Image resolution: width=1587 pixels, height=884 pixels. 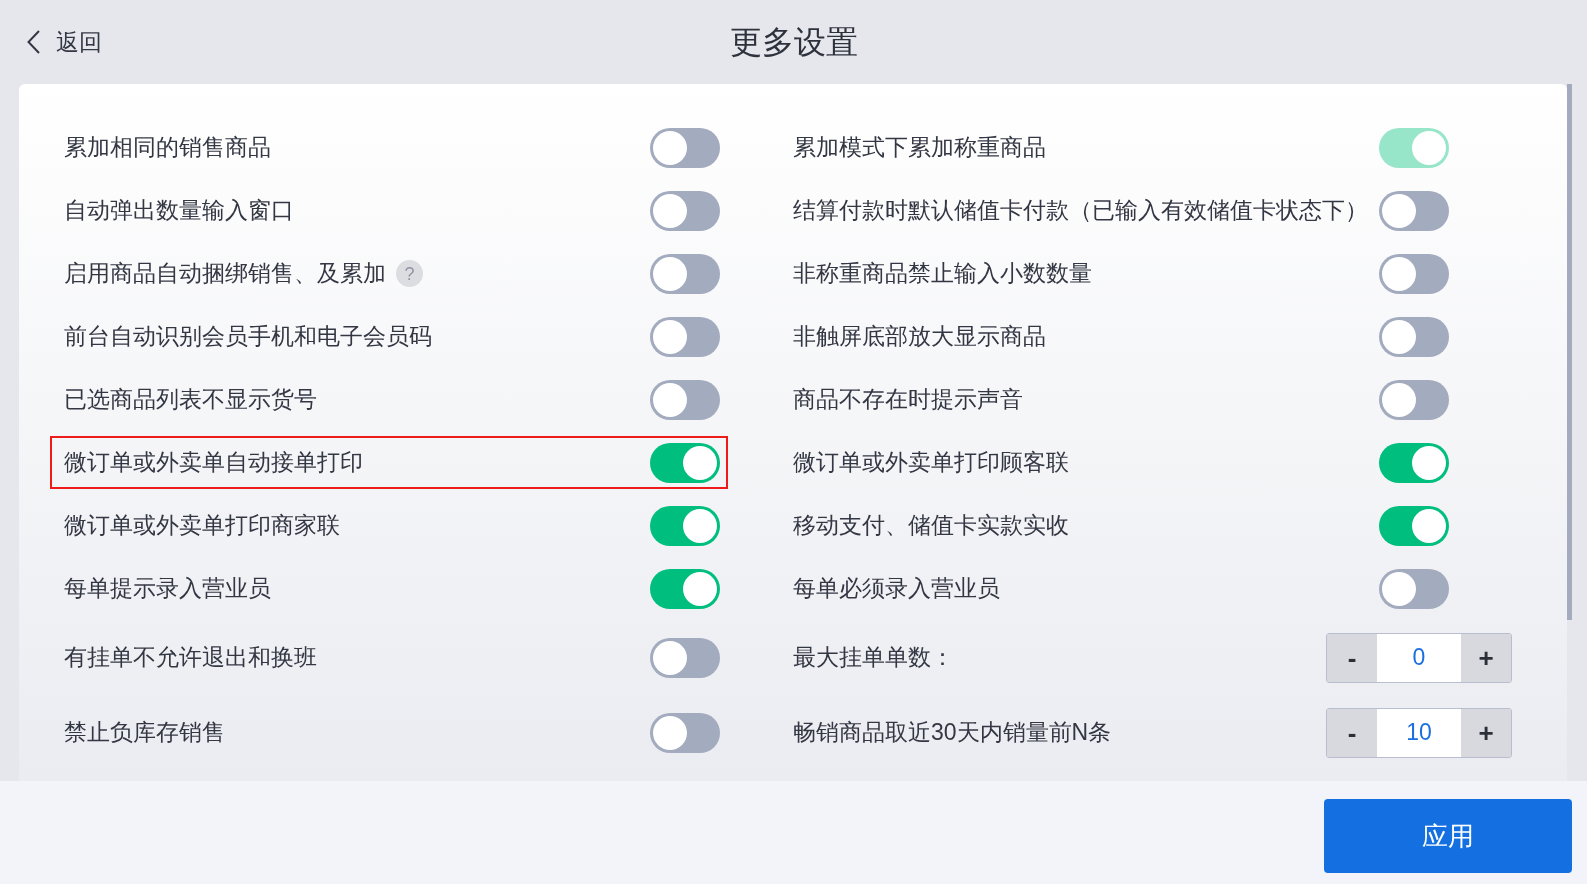 I want to click on setting-label: 非触屏底部放大显示商品, so click(x=919, y=337).